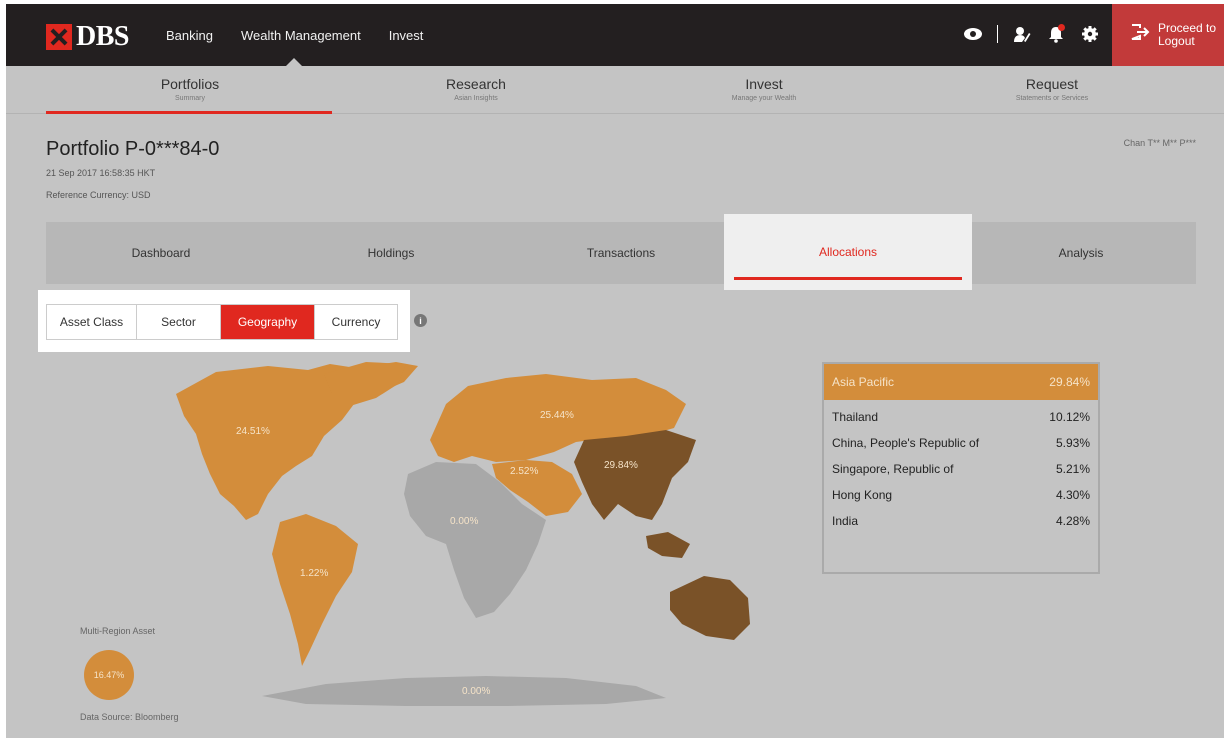 The height and width of the screenshot is (738, 1226). What do you see at coordinates (961, 521) in the screenshot?
I see `country-row: India 4.28%` at bounding box center [961, 521].